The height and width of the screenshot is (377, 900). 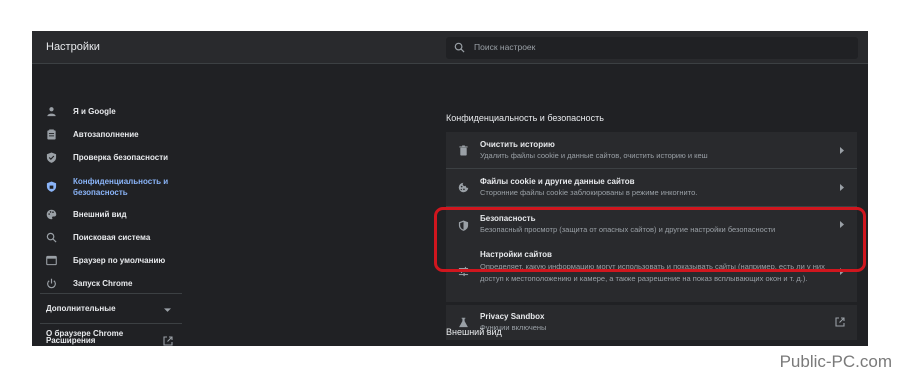 What do you see at coordinates (84, 333) in the screenshot?
I see `sidebar-about-link: О браузере Chrome` at bounding box center [84, 333].